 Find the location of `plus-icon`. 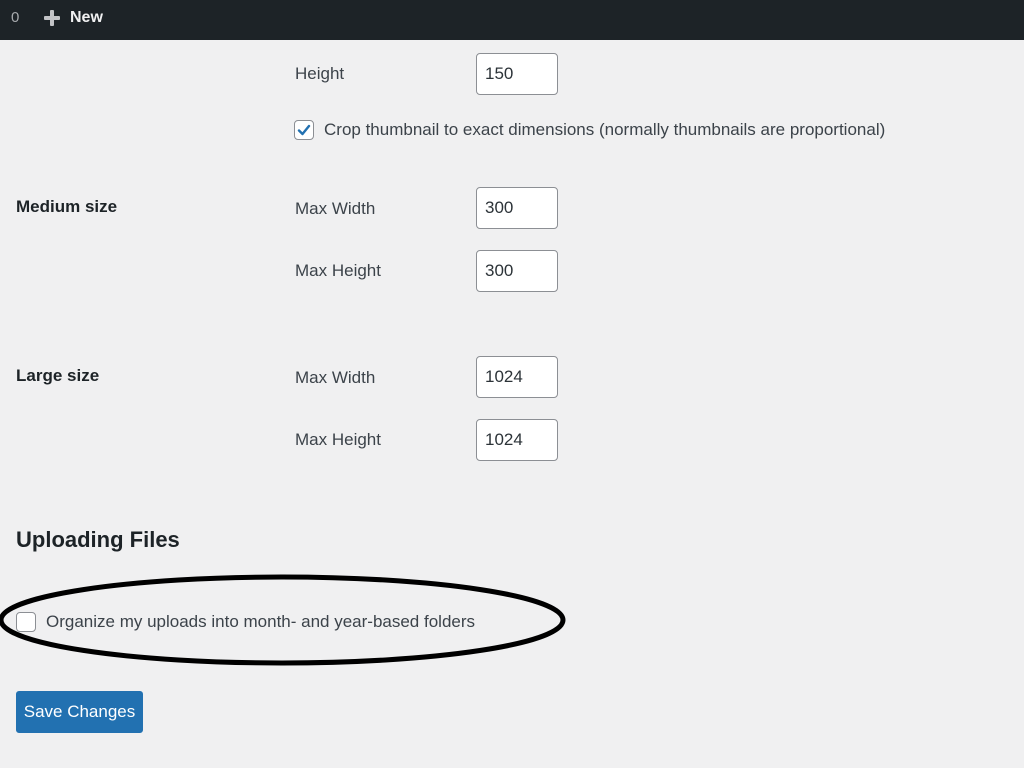

plus-icon is located at coordinates (52, 18).